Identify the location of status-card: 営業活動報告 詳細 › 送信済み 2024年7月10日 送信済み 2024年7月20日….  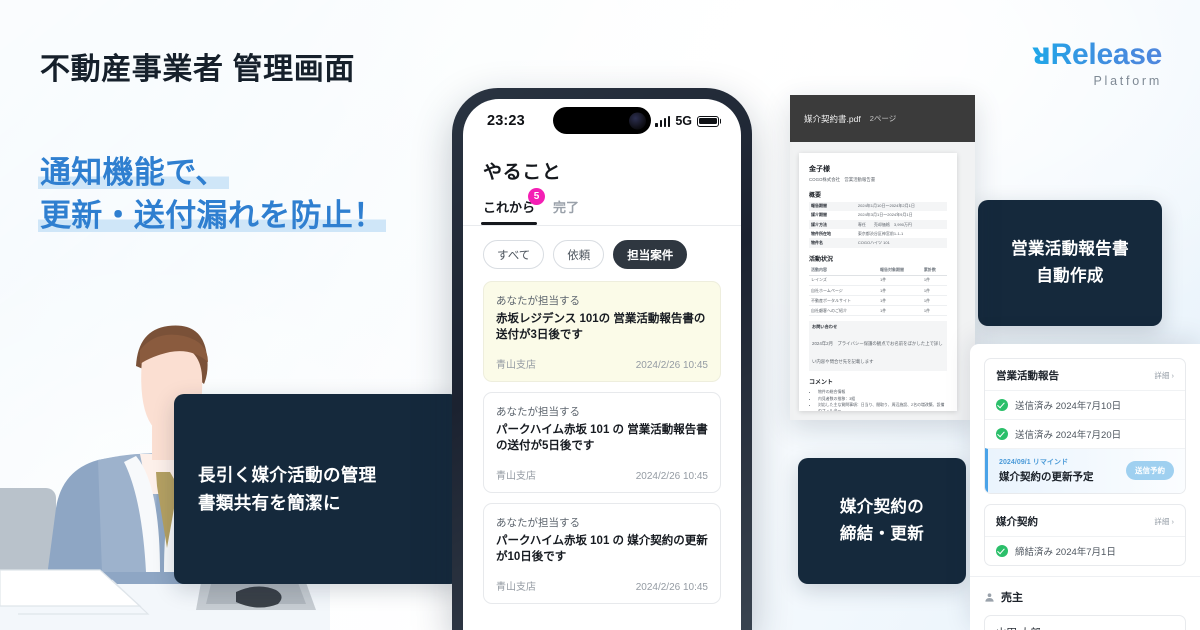
(1085, 426).